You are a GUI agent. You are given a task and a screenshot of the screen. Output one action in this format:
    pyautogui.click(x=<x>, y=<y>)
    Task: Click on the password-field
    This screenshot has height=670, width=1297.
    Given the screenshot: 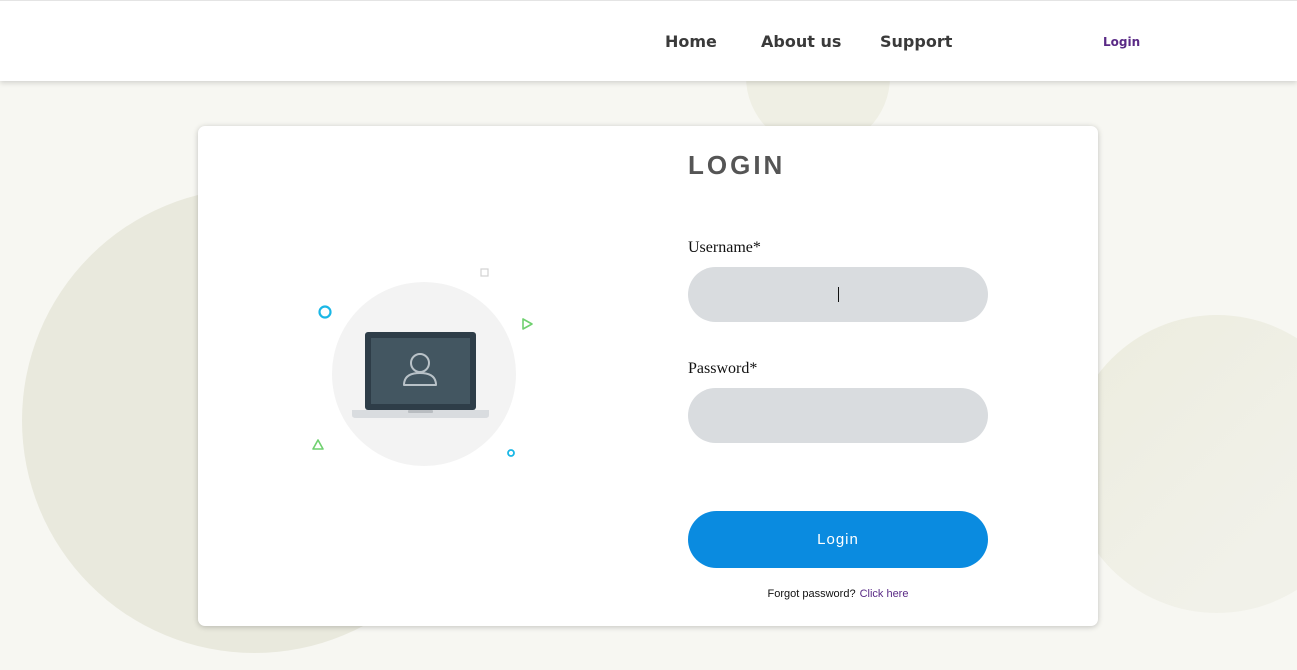 What is the action you would take?
    pyautogui.click(x=838, y=415)
    